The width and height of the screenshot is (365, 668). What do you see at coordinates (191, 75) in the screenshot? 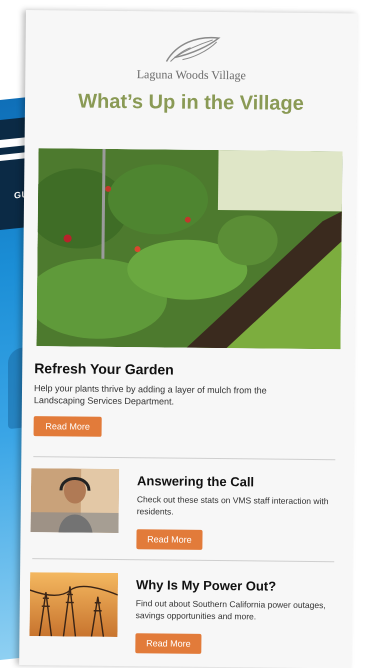
I see `brand-name: Laguna Woods Village` at bounding box center [191, 75].